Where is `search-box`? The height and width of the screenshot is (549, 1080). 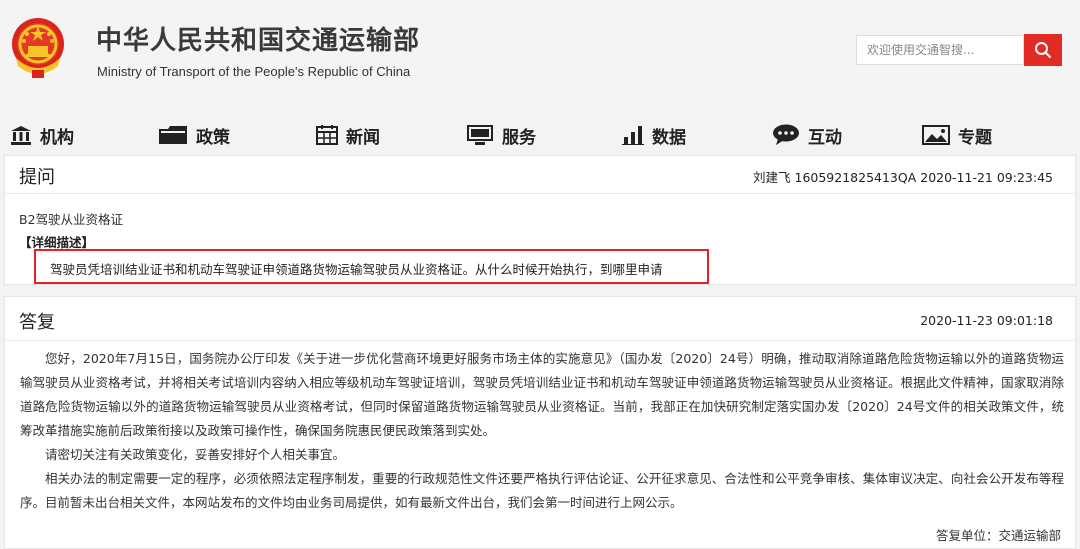 search-box is located at coordinates (940, 50).